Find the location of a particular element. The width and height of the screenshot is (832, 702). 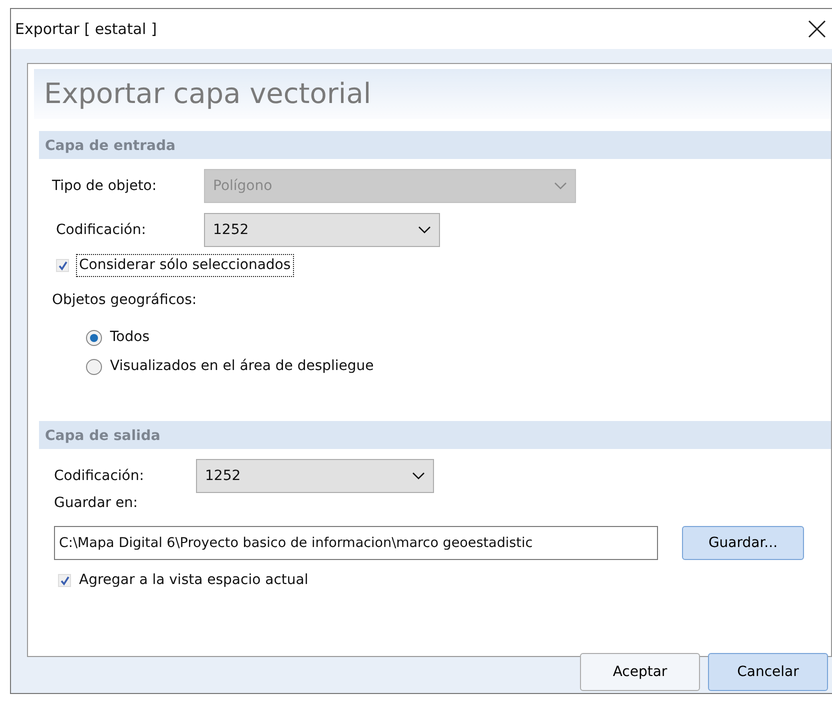

checkbox-label: Agregar a la vista espacio actual is located at coordinates (193, 580).